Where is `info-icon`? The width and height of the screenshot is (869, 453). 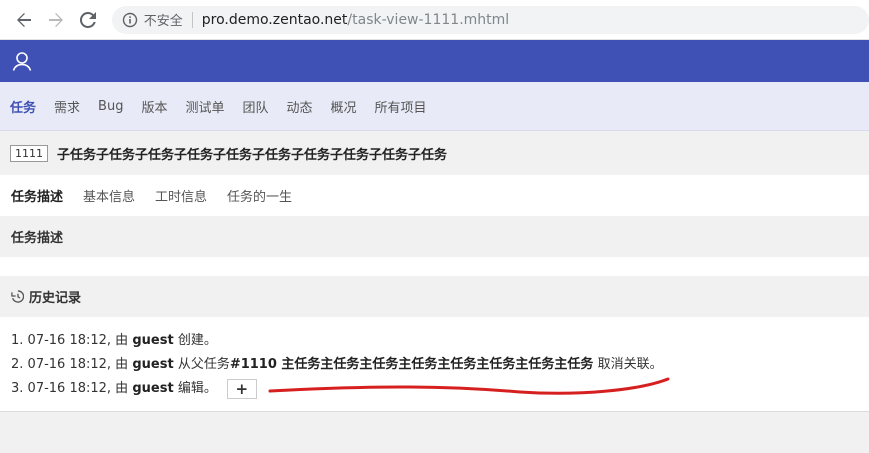 info-icon is located at coordinates (130, 20).